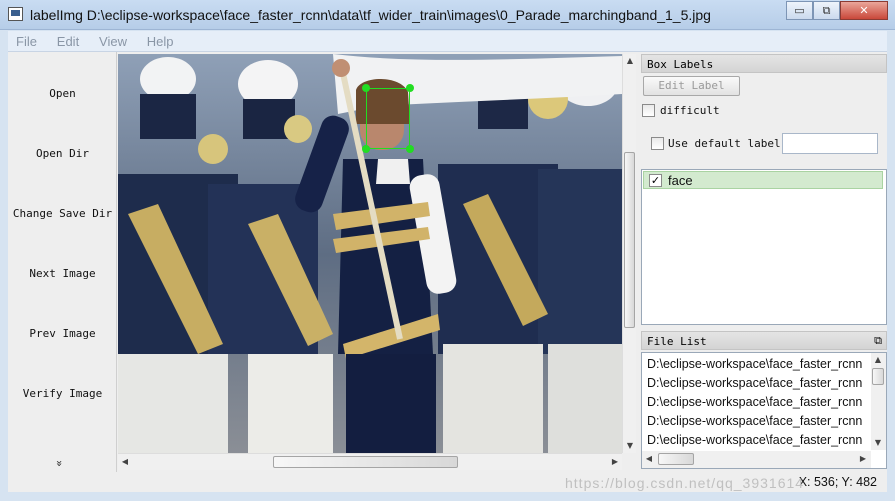 This screenshot has height=501, width=895. Describe the element at coordinates (388, 118) in the screenshot. I see `bounding-box` at that location.